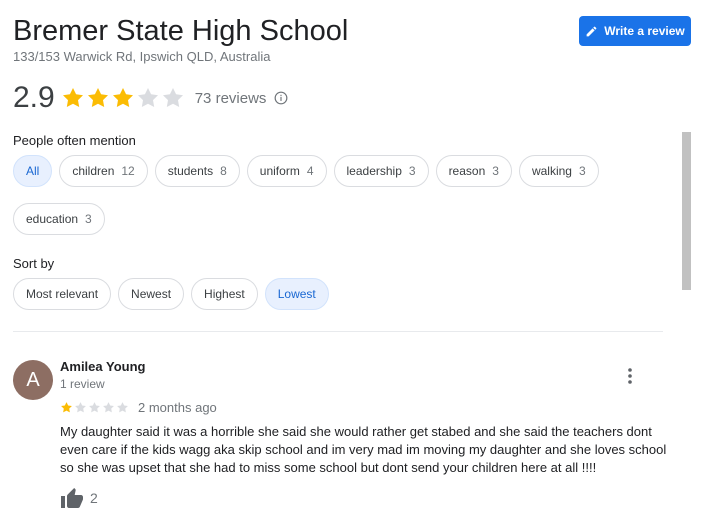 This screenshot has width=708, height=516. What do you see at coordinates (686, 211) in the screenshot?
I see `scrollbar` at bounding box center [686, 211].